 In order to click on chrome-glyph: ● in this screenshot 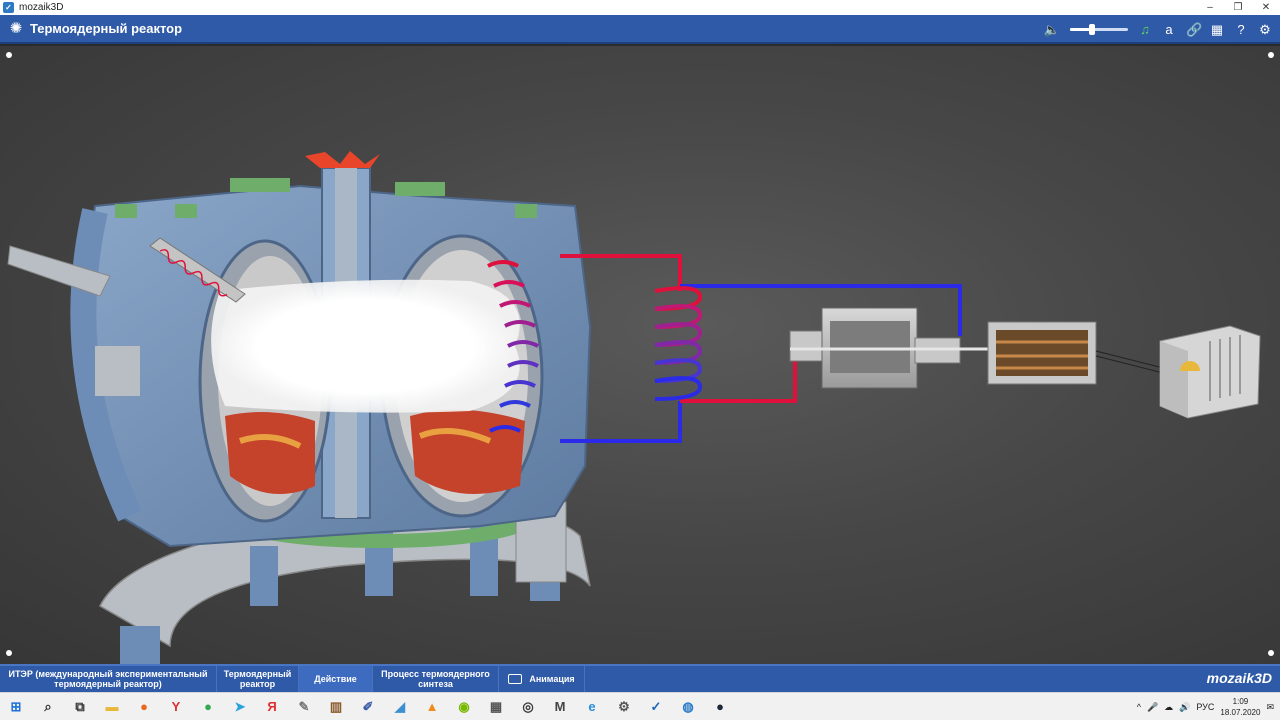, I will do `click(208, 706)`.